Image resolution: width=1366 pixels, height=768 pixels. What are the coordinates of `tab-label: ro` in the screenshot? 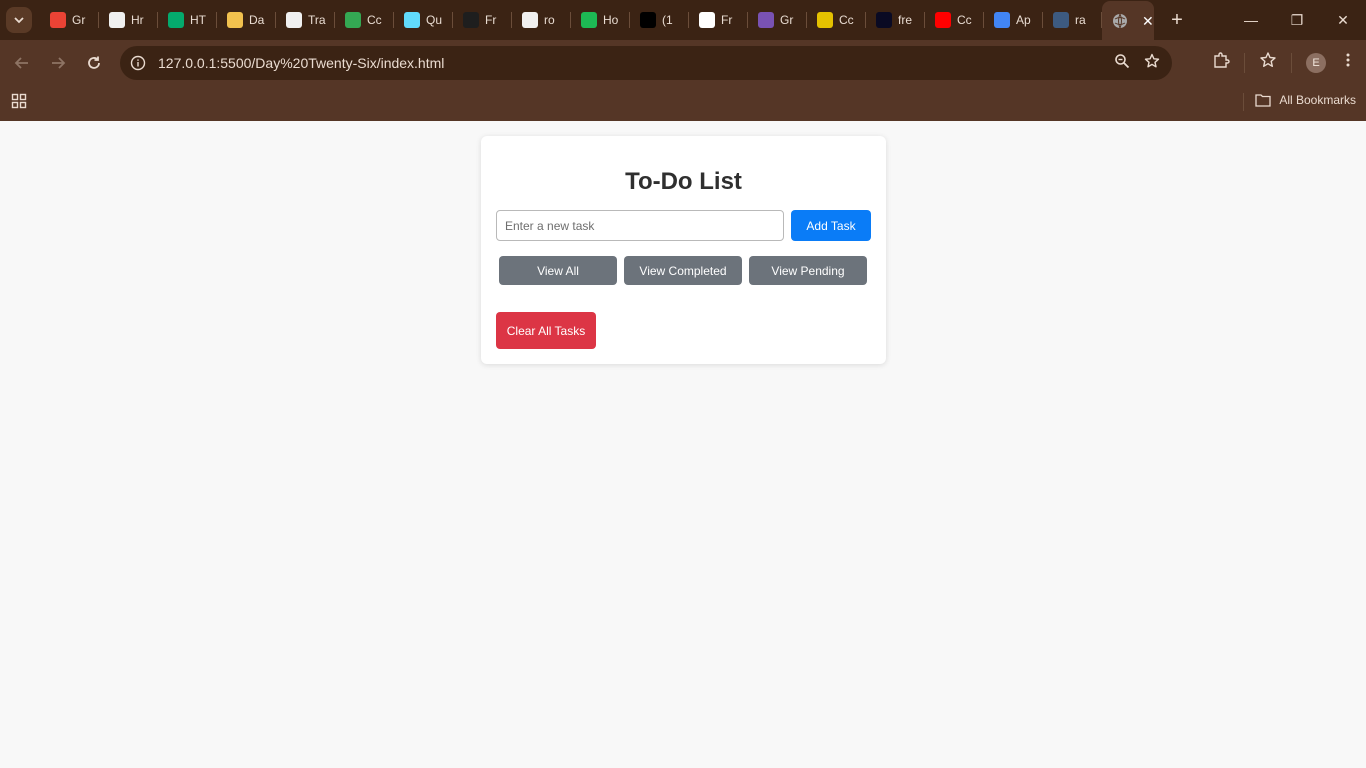 It's located at (549, 20).